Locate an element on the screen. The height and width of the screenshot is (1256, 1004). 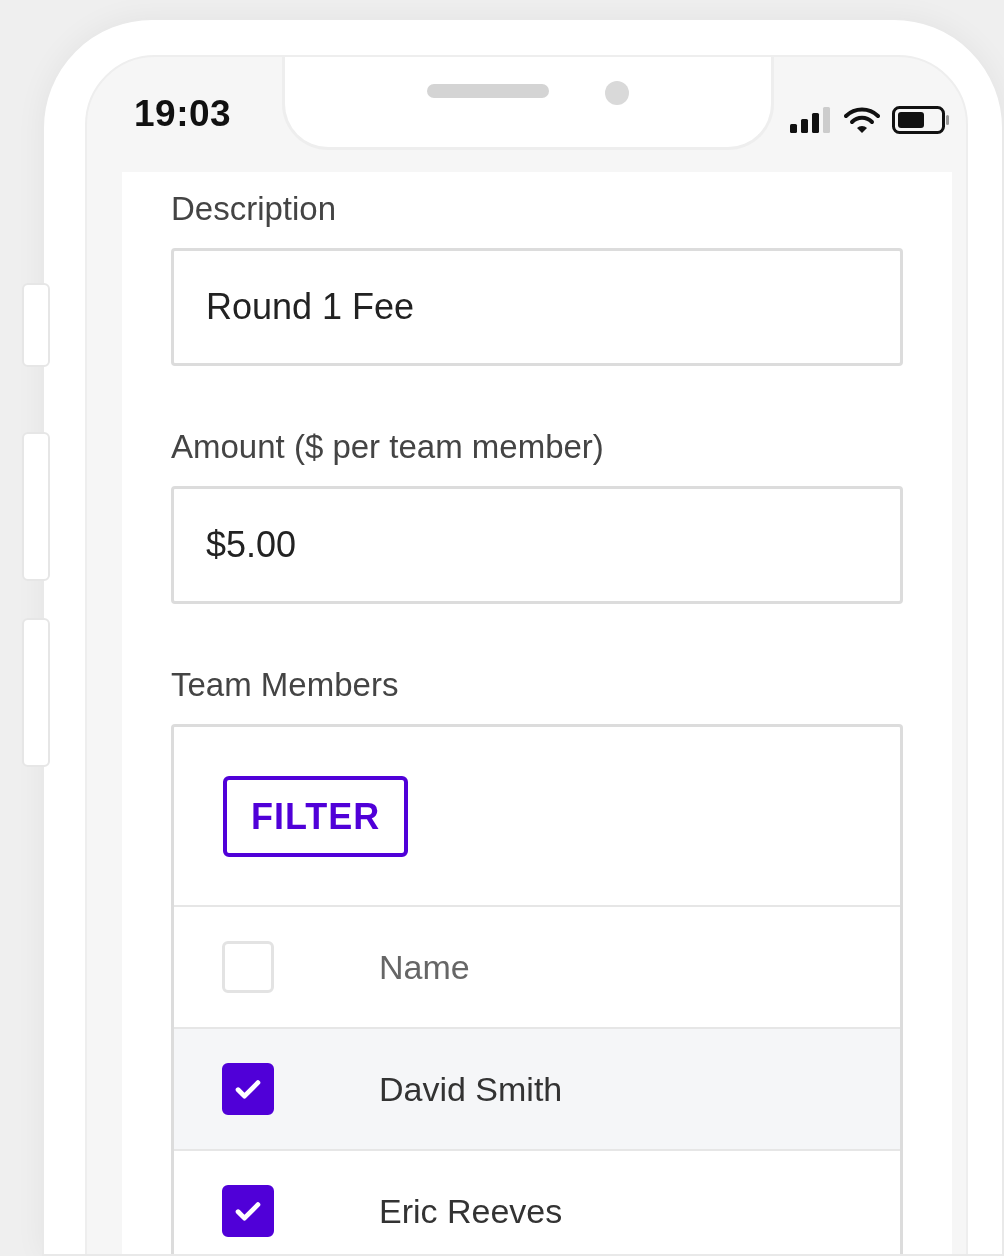
battery-icon is located at coordinates (921, 119).